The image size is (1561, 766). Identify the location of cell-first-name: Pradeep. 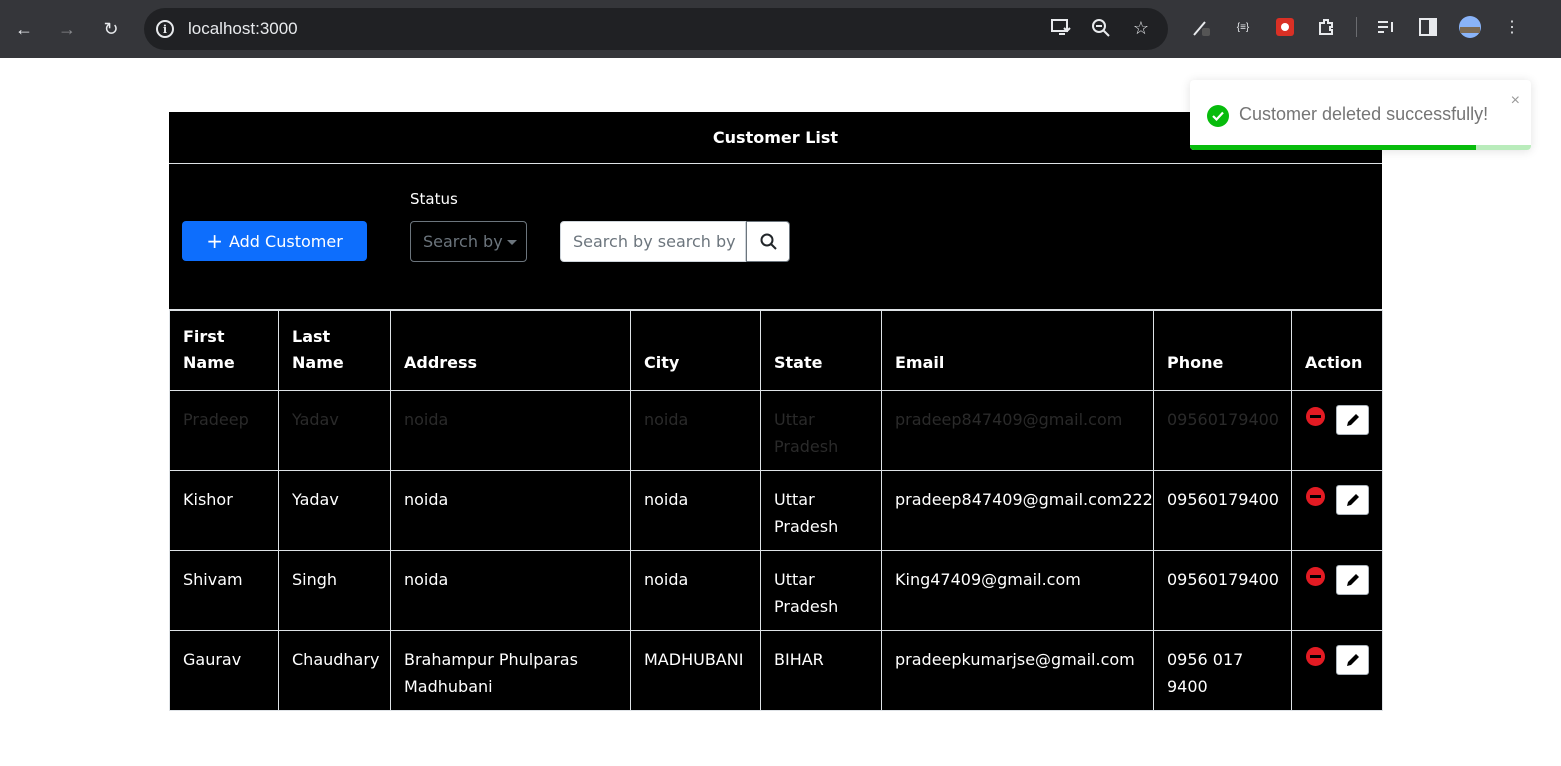
(224, 430).